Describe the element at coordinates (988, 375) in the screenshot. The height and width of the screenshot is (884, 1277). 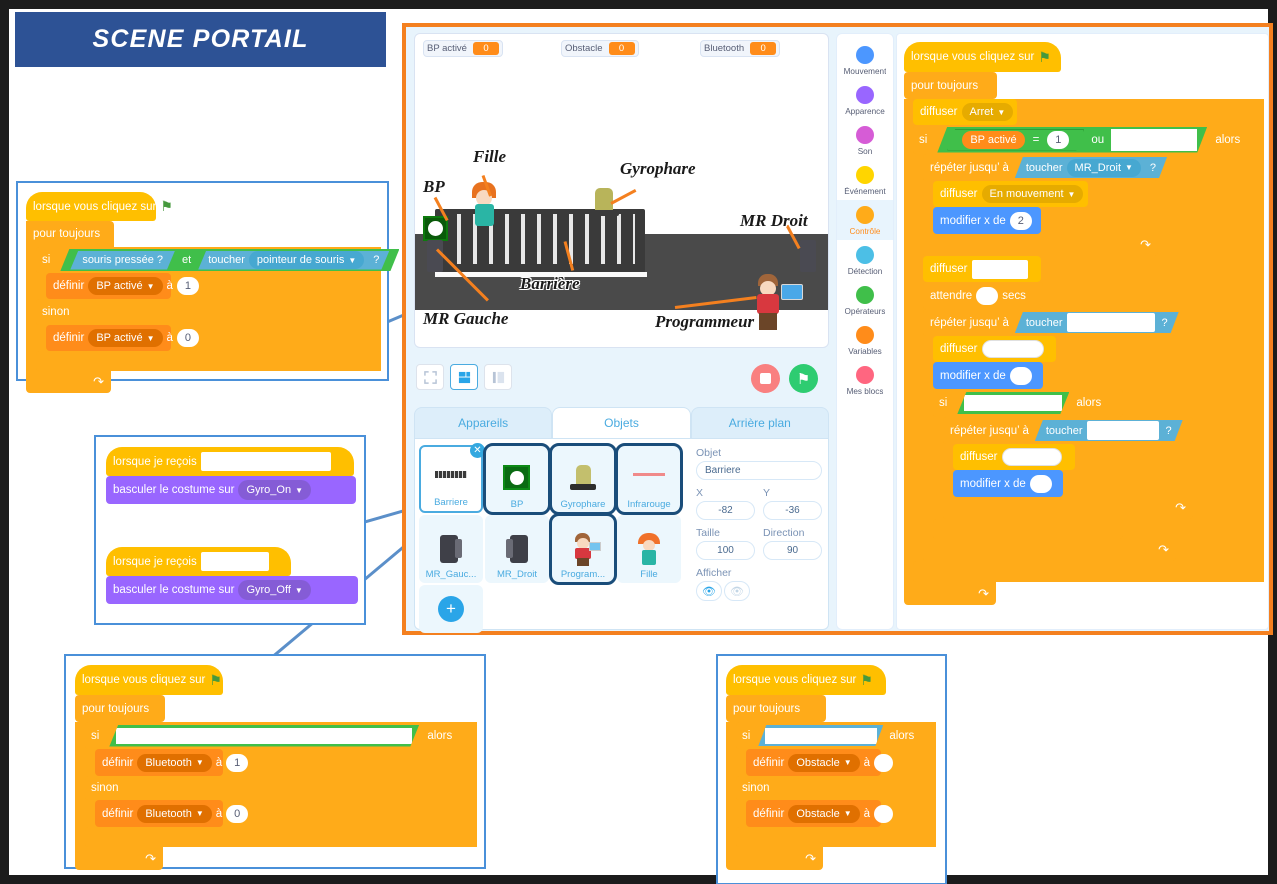
I see `block-change-x-2: modifier x de` at that location.